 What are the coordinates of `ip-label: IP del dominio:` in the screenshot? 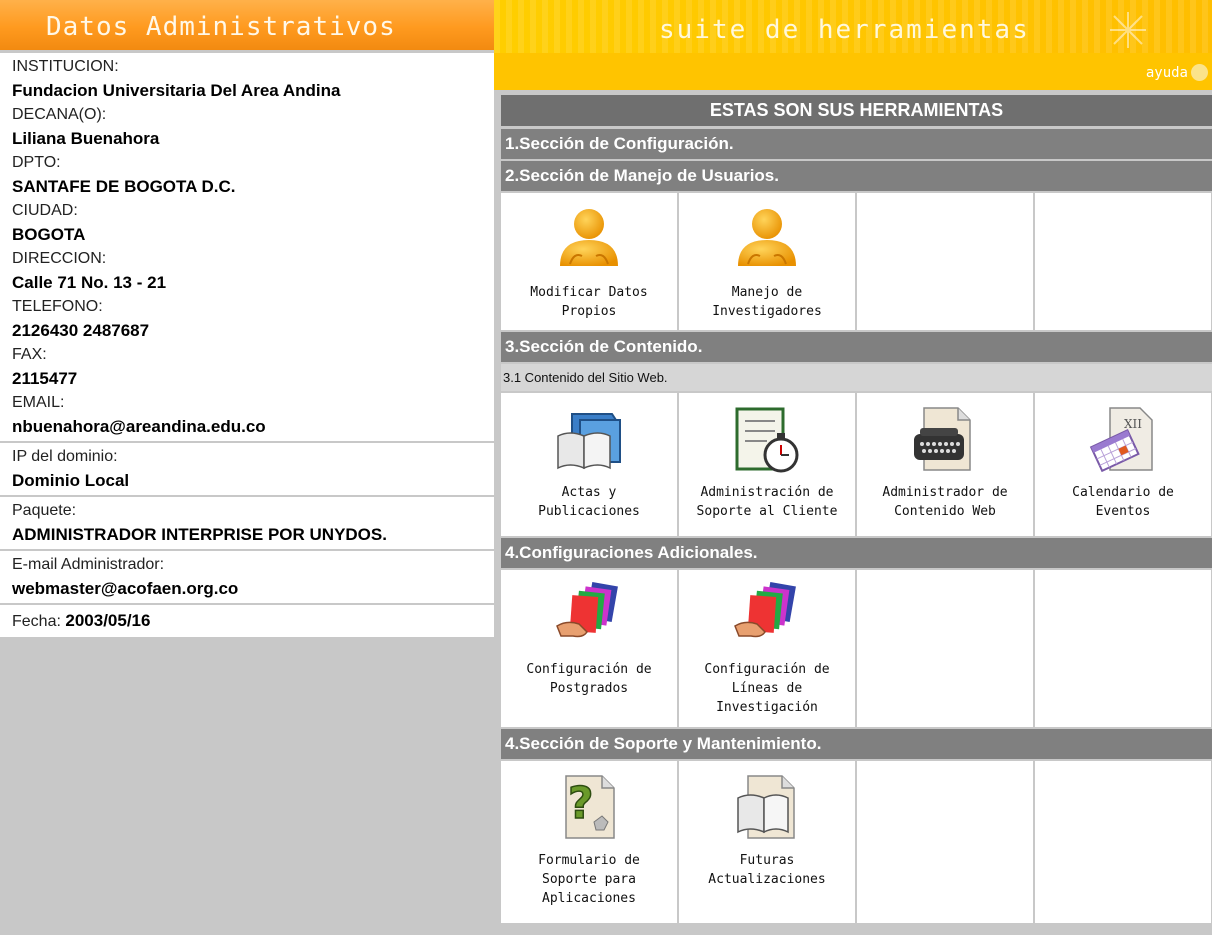 It's located at (65, 456).